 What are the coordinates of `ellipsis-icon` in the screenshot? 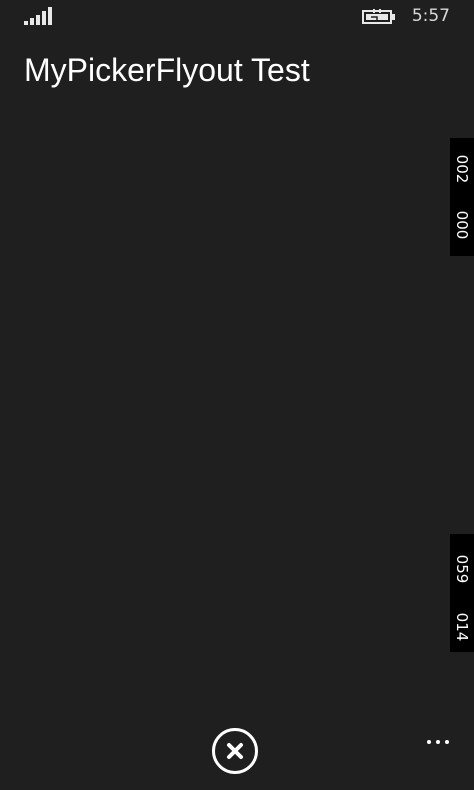 It's located at (429, 742).